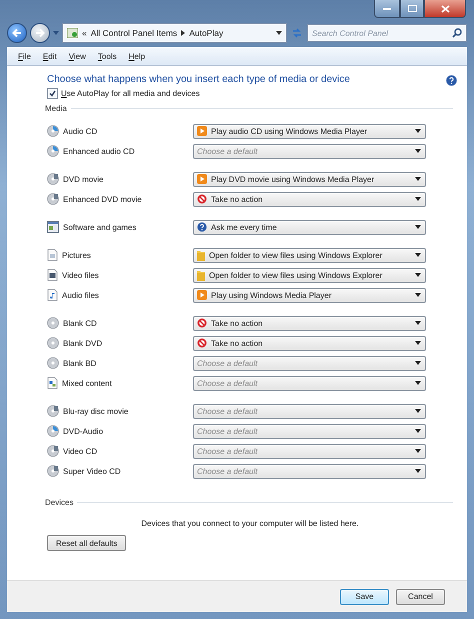 The width and height of the screenshot is (474, 619). Describe the element at coordinates (309, 179) in the screenshot. I see `action-dropdown: Play DVD movie using Windows Media Player` at that location.